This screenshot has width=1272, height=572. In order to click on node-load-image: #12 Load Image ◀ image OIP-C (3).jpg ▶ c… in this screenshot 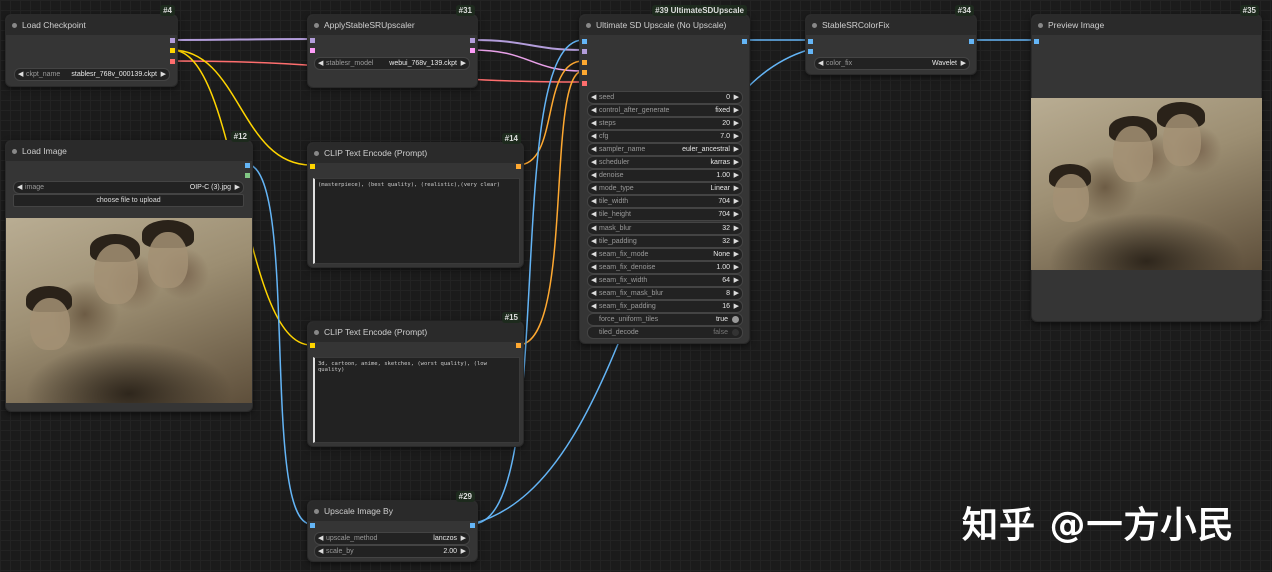, I will do `click(129, 271)`.